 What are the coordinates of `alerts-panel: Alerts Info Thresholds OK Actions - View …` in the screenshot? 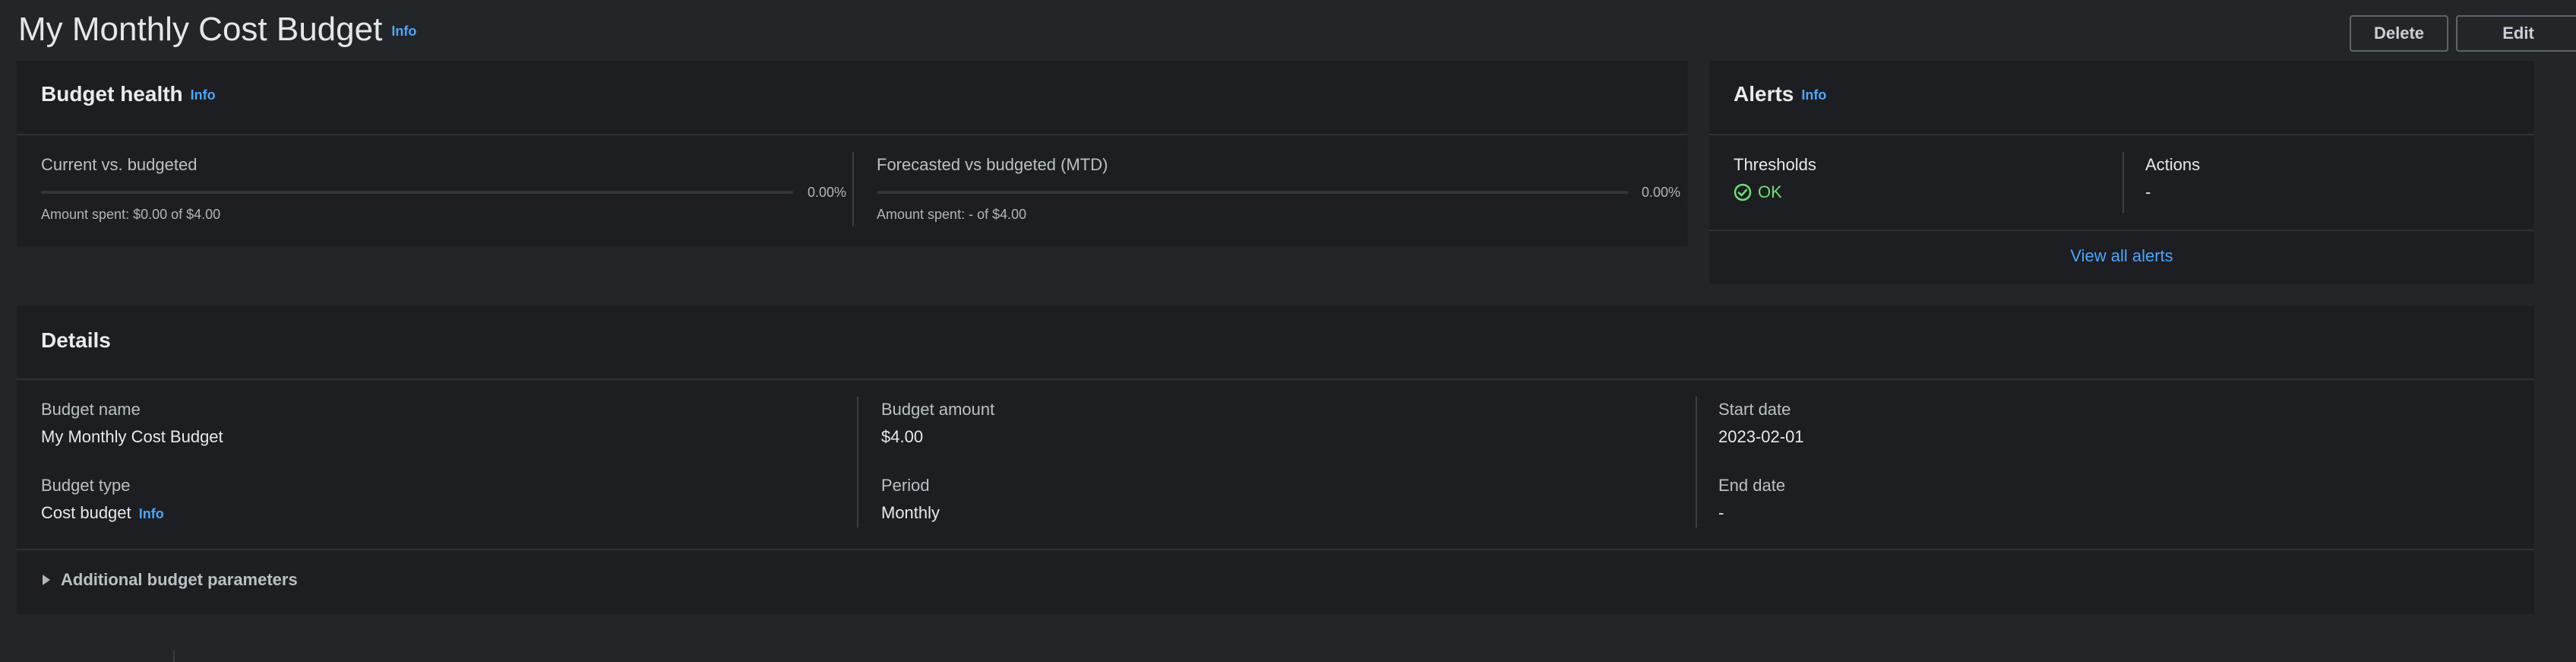 It's located at (2121, 173).